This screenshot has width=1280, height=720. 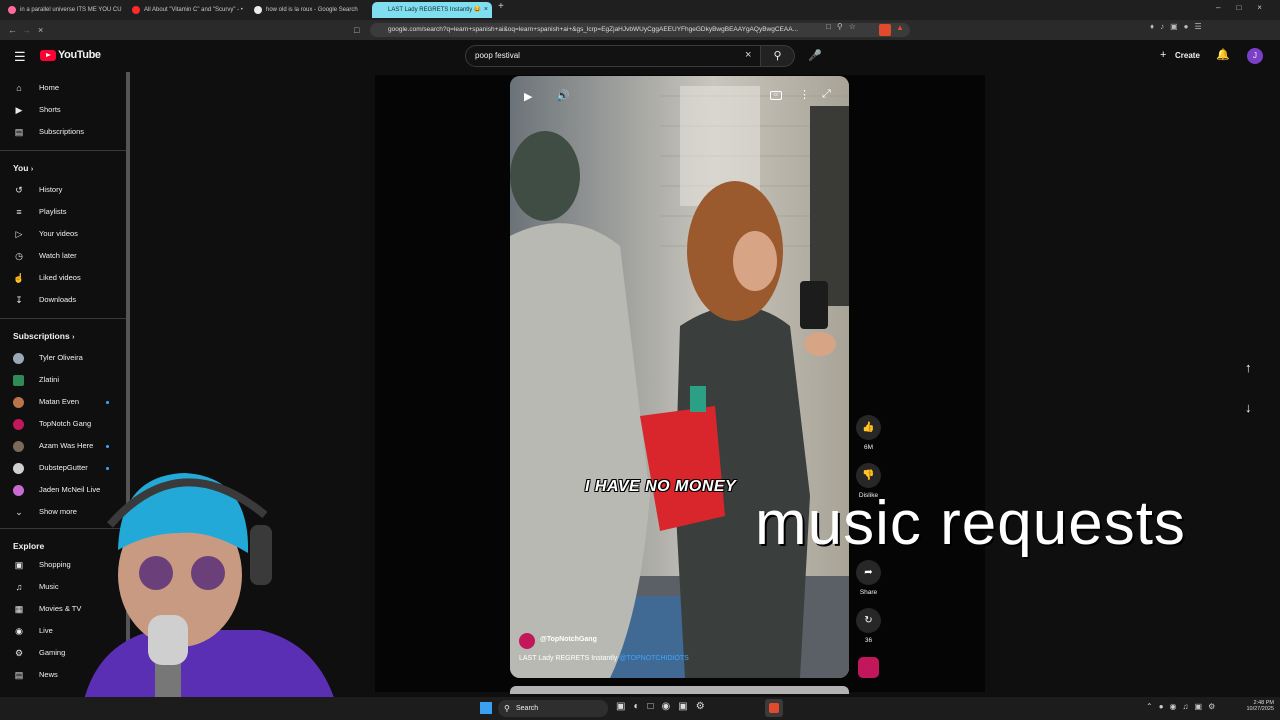 What do you see at coordinates (553, 708) in the screenshot?
I see `taskbar-search: ⚲ Search` at bounding box center [553, 708].